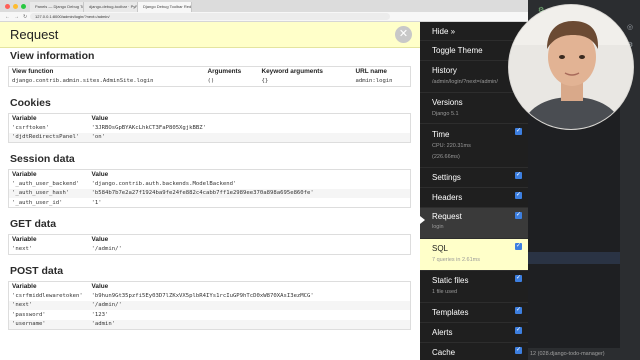 This screenshot has width=640, height=360. Describe the element at coordinates (450, 280) in the screenshot. I see `toolbar-item-label: Static files` at that location.